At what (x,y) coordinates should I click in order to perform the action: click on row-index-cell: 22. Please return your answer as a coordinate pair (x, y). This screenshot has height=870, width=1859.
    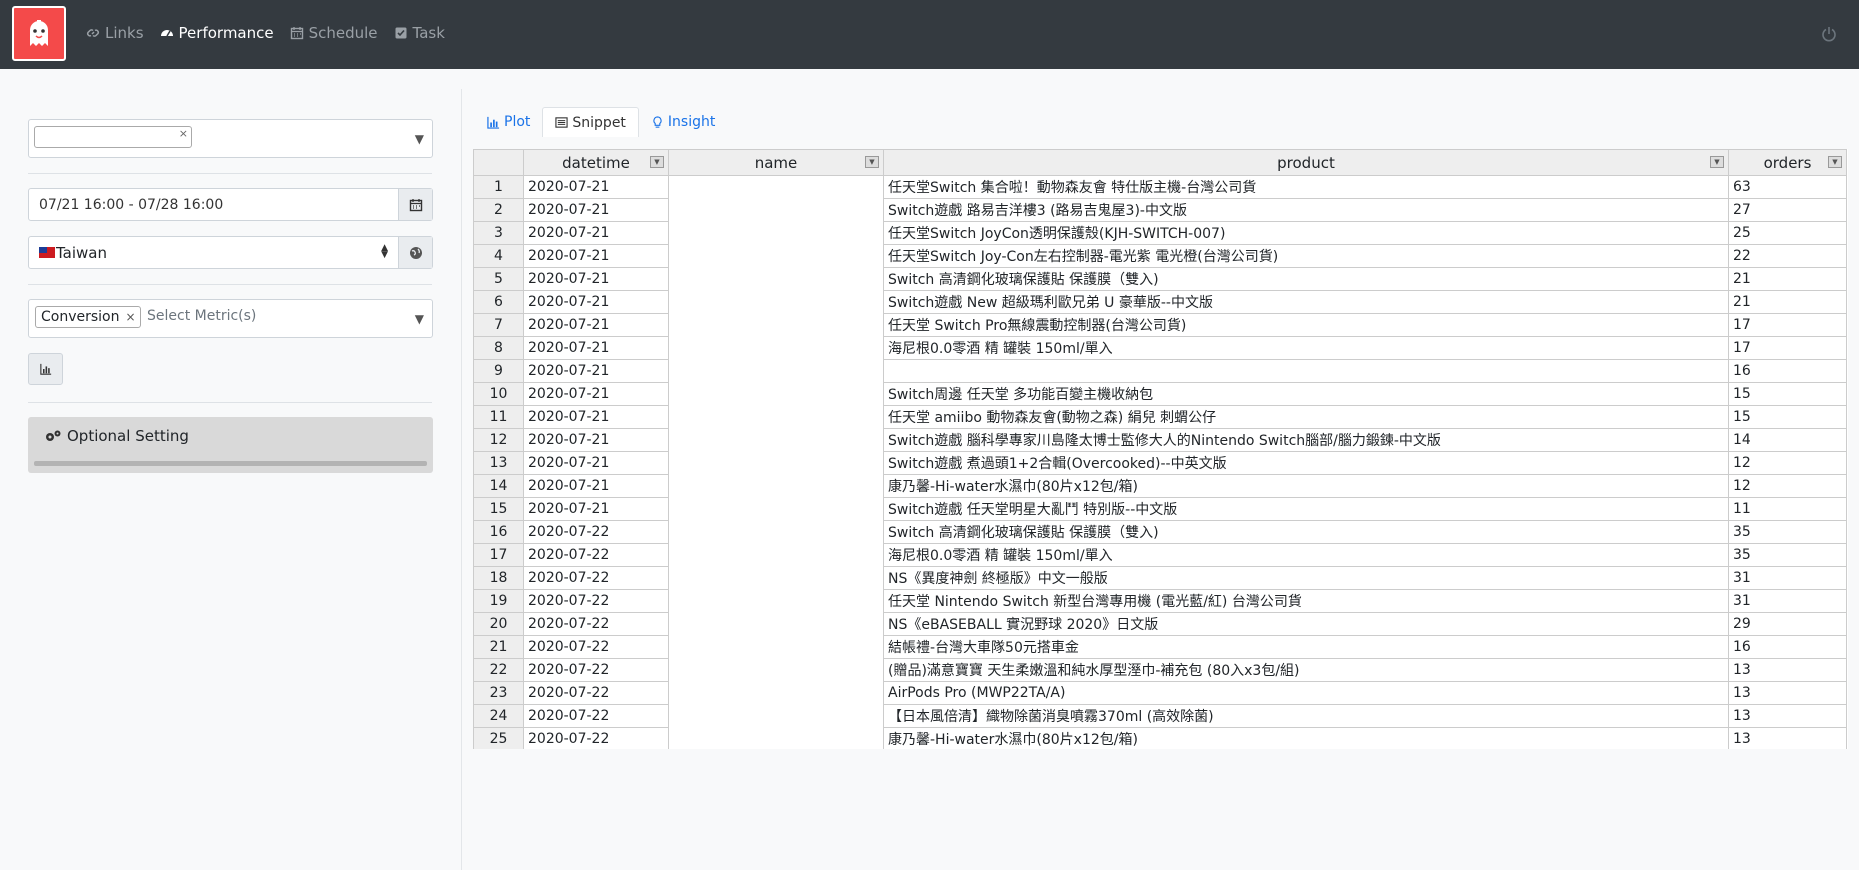
    Looking at the image, I should click on (498, 670).